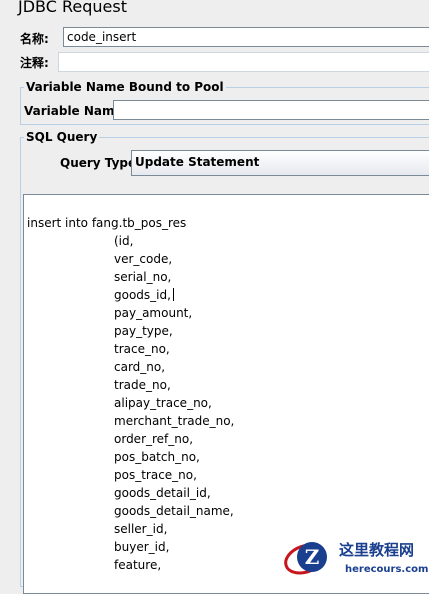 The image size is (429, 594). I want to click on name-field: code_insert, so click(246, 37).